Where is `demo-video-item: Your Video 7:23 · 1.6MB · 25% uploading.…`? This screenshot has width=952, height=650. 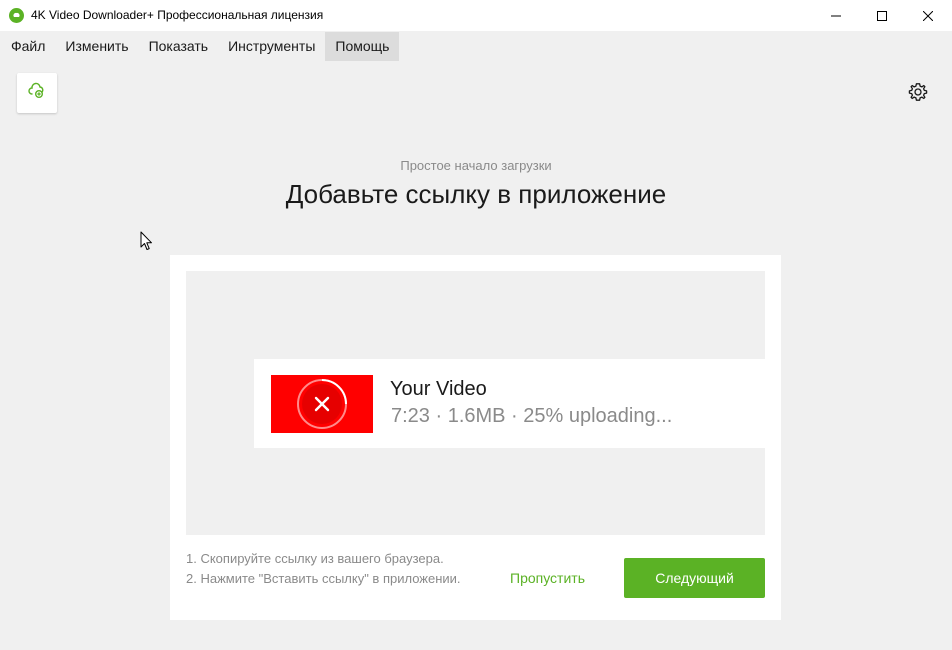
demo-video-item: Your Video 7:23 · 1.6MB · 25% uploading.… is located at coordinates (509, 403).